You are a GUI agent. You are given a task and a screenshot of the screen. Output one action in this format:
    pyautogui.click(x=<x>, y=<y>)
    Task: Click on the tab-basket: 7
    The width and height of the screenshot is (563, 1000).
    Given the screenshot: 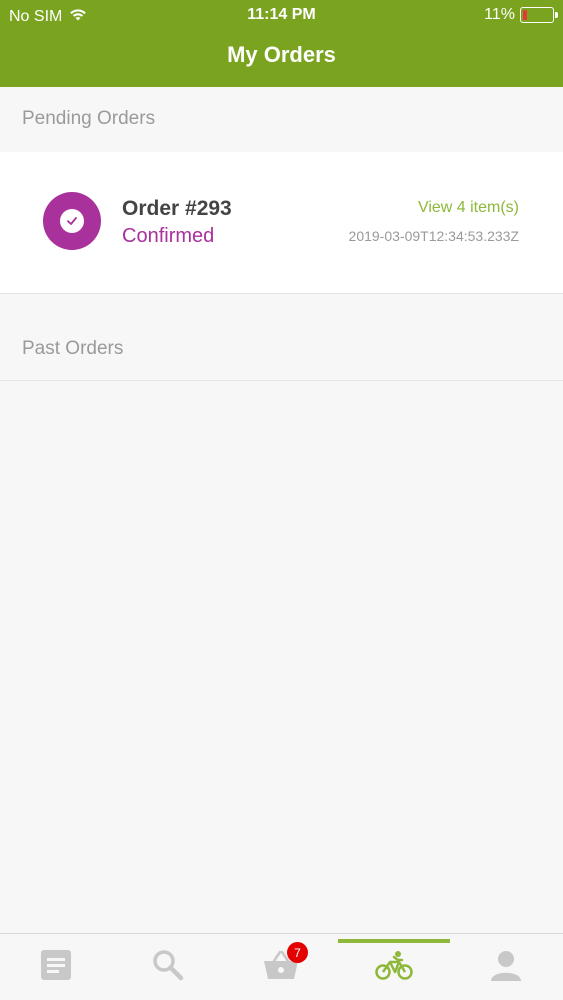 What is the action you would take?
    pyautogui.click(x=281, y=967)
    